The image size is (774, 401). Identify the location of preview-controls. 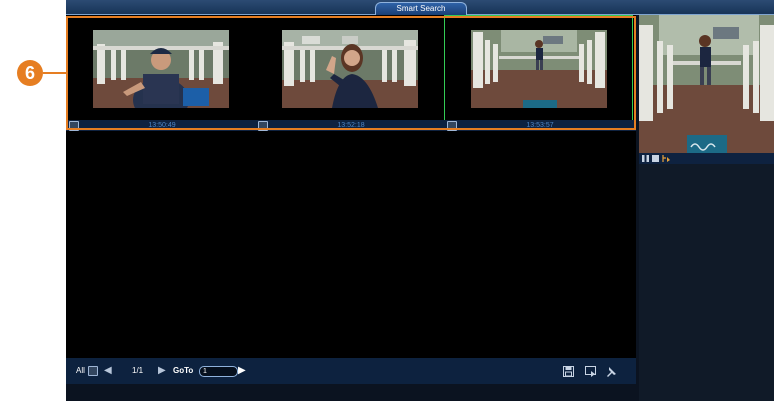
(706, 158).